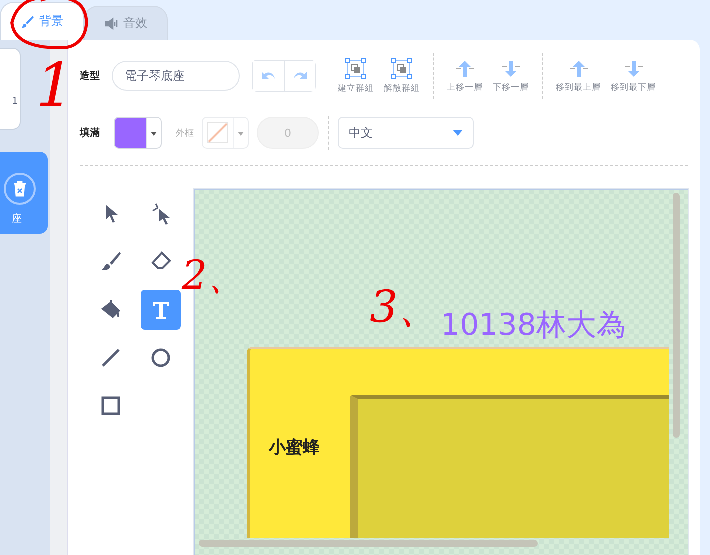 This screenshot has width=710, height=555. What do you see at coordinates (185, 134) in the screenshot?
I see `outline-label: 外框` at bounding box center [185, 134].